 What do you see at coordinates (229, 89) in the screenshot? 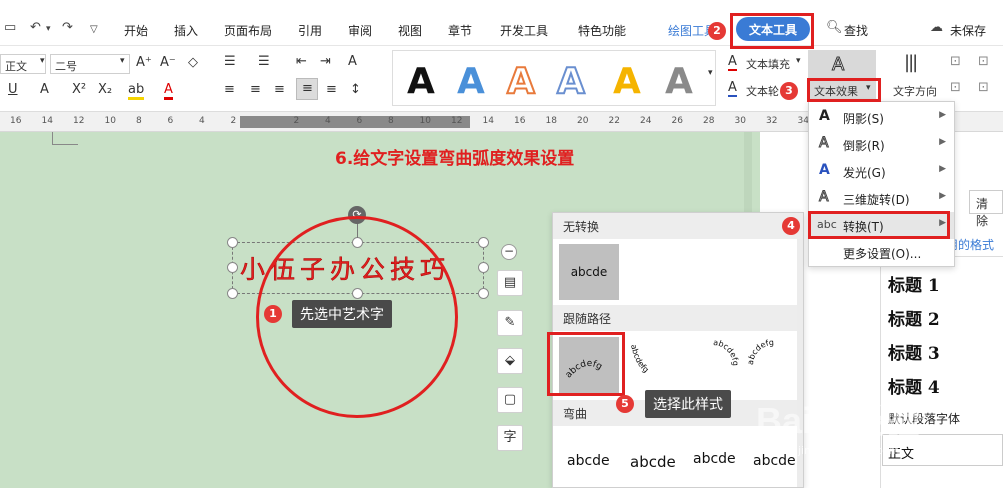
I see `align-left-icon: ≡` at bounding box center [229, 89].